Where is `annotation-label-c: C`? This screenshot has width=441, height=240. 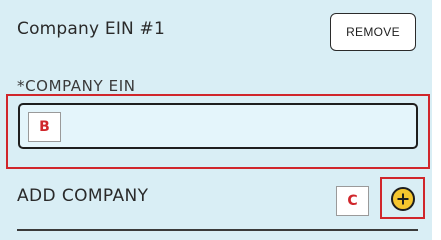
annotation-label-c: C is located at coordinates (352, 201).